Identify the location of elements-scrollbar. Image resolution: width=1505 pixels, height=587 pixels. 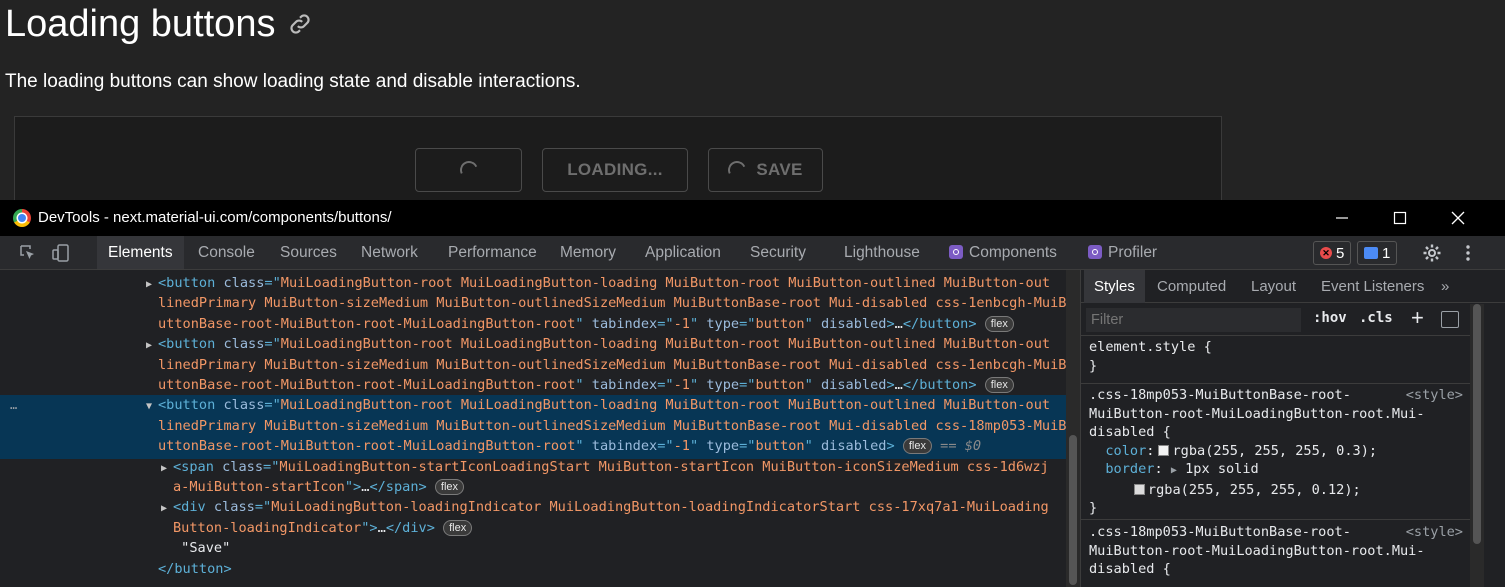
(1073, 428).